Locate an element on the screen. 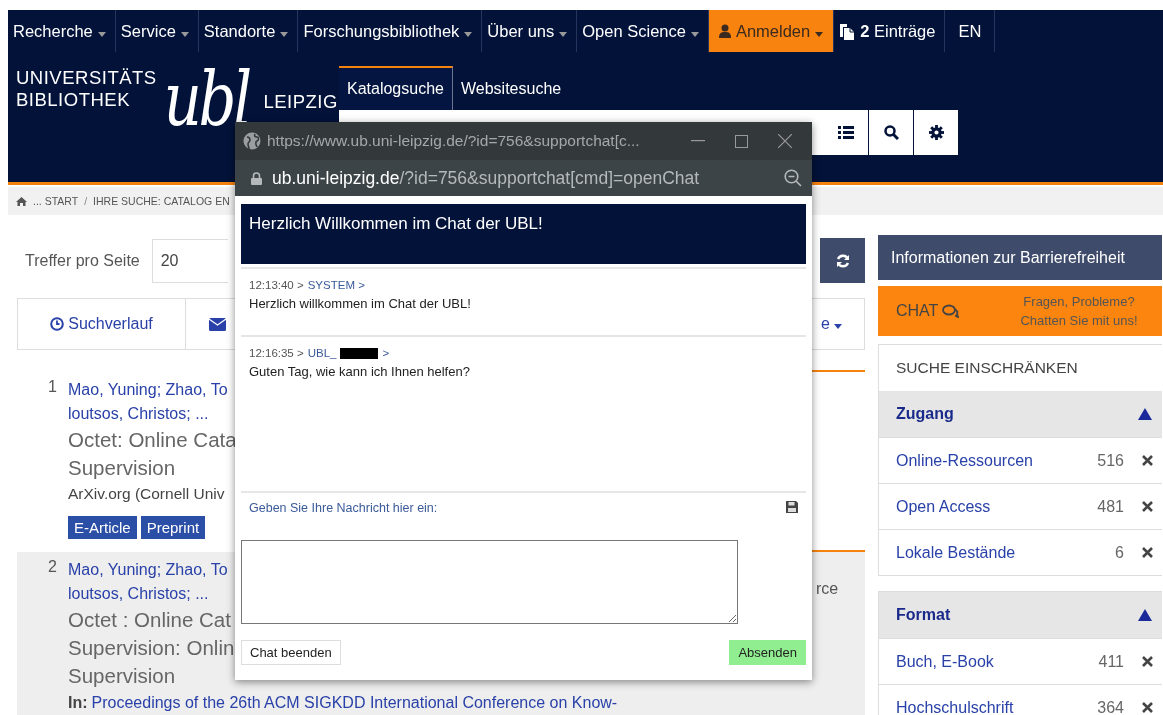 This screenshot has height=715, width=1163. message-text: Herzlich willkommen im Chat der UBL! is located at coordinates (360, 303).